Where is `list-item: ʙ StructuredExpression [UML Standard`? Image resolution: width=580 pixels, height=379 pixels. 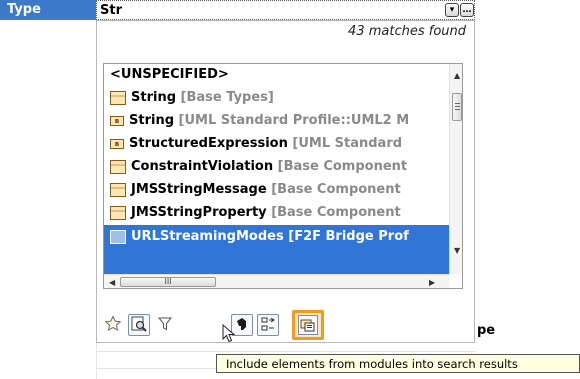
list-item: ʙ StructuredExpression [UML Standard is located at coordinates (276, 145).